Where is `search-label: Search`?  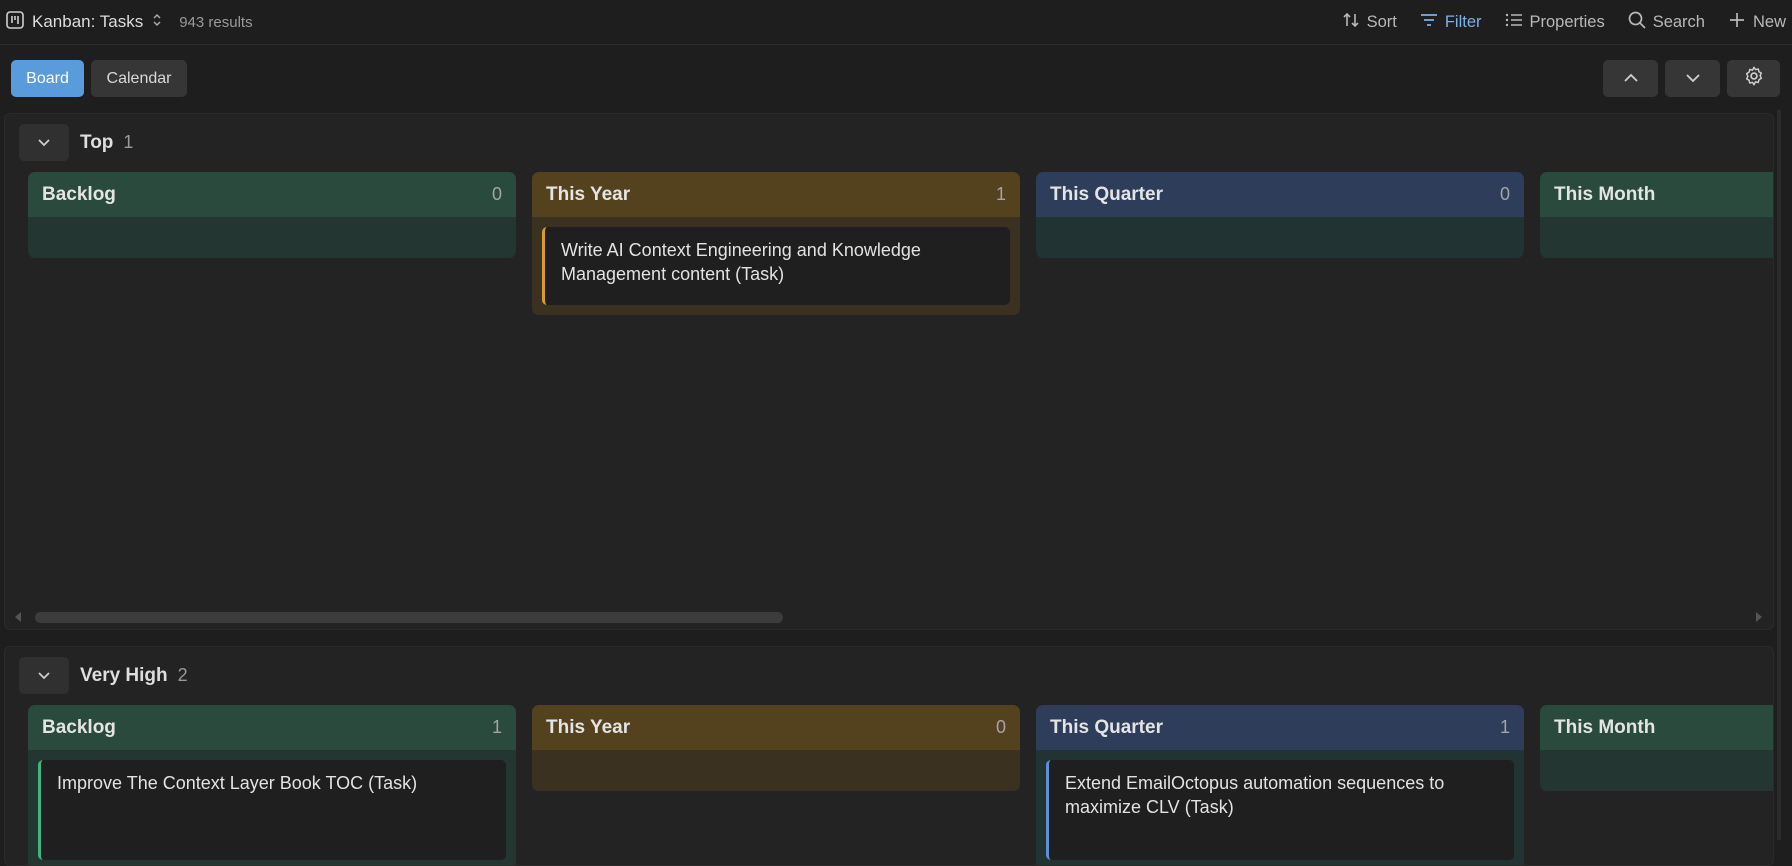 search-label: Search is located at coordinates (1678, 21).